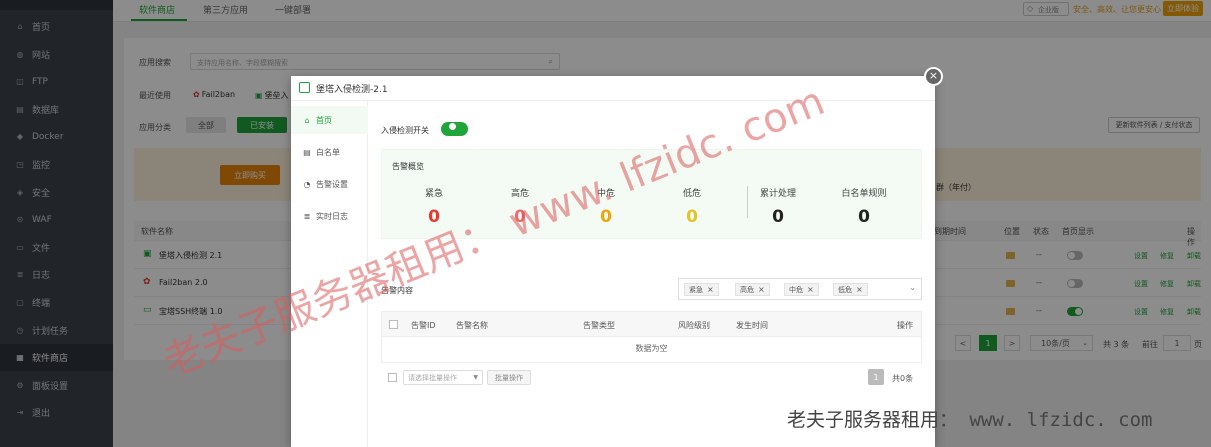 The image size is (1211, 447). I want to click on modal-nav-item: ≣ 实时日志, so click(329, 216).